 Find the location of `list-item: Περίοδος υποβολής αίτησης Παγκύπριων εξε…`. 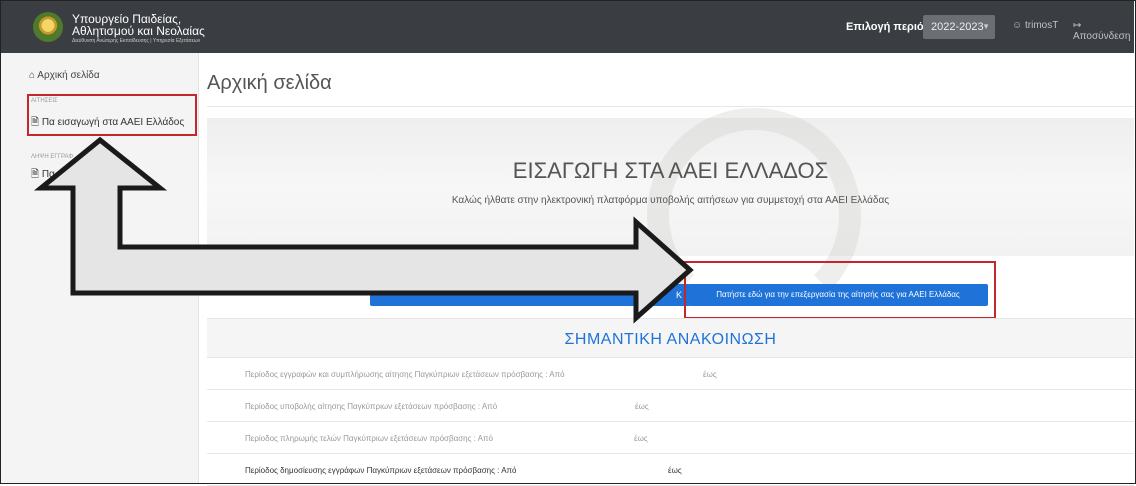

list-item: Περίοδος υποβολής αίτησης Παγκύπριων εξε… is located at coordinates (670, 406).